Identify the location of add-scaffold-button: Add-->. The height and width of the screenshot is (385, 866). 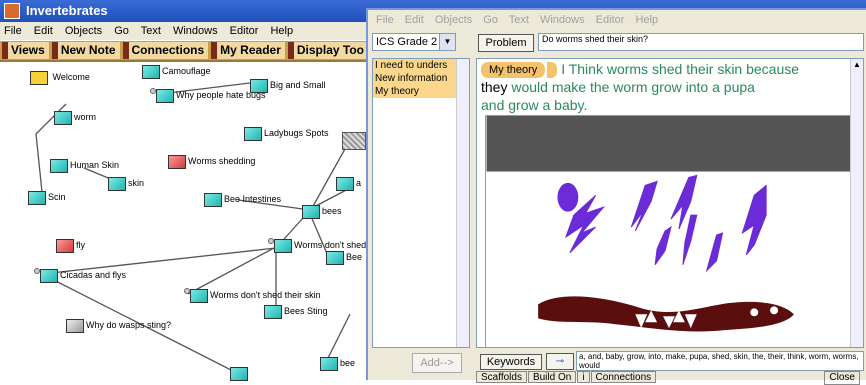
(437, 363).